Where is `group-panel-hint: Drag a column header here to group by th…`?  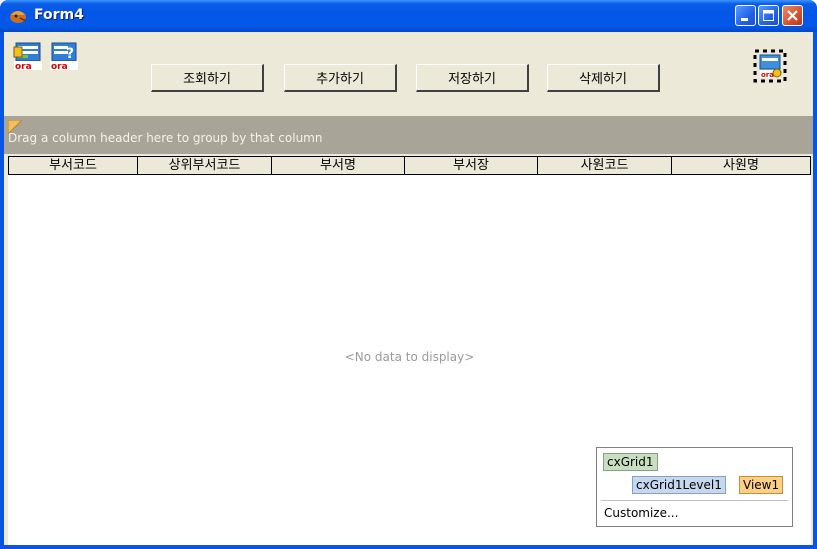
group-panel-hint: Drag a column header here to group by th… is located at coordinates (165, 138).